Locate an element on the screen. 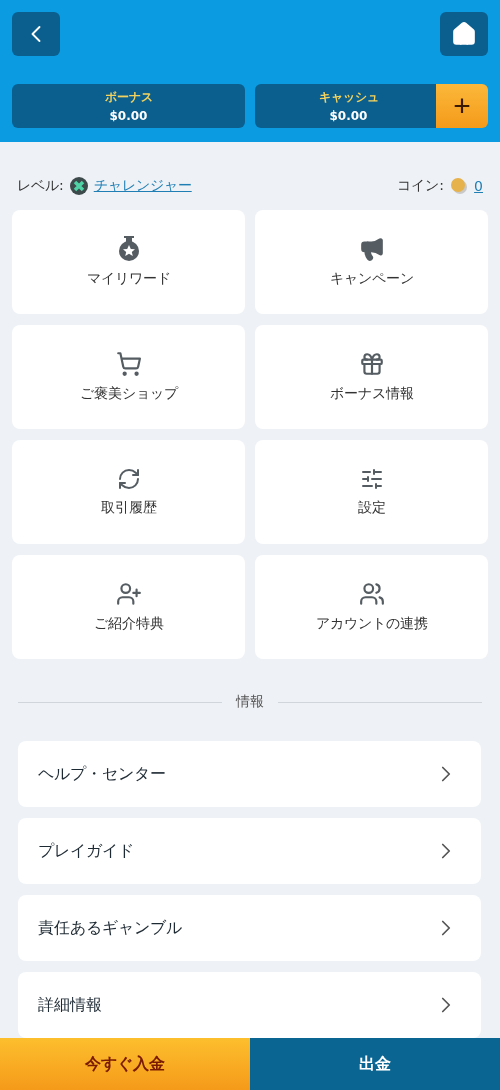  menu-tile: ご紹介特典 is located at coordinates (128, 607).